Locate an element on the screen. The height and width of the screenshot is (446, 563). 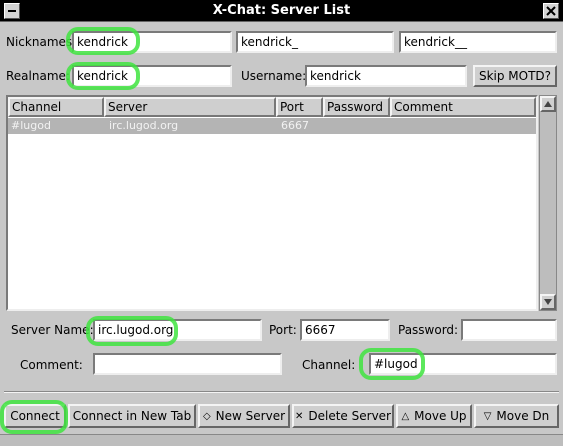
triangle-up-icon is located at coordinates (548, 104).